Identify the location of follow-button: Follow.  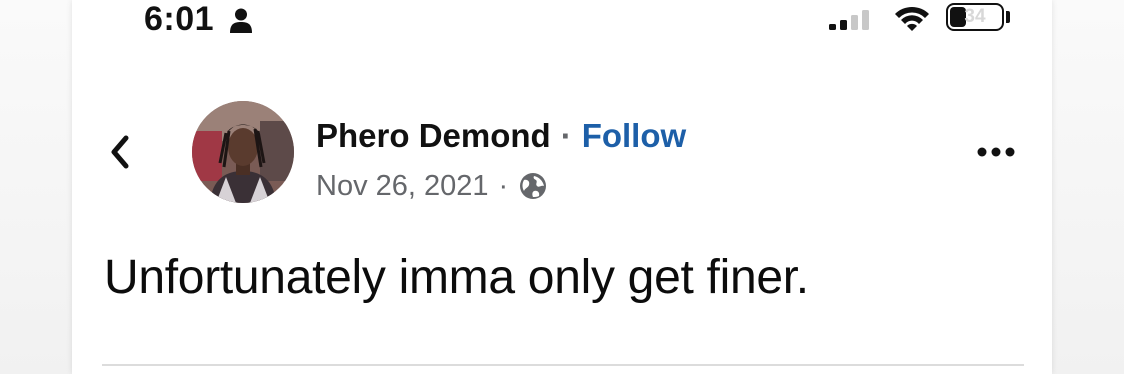
(634, 135).